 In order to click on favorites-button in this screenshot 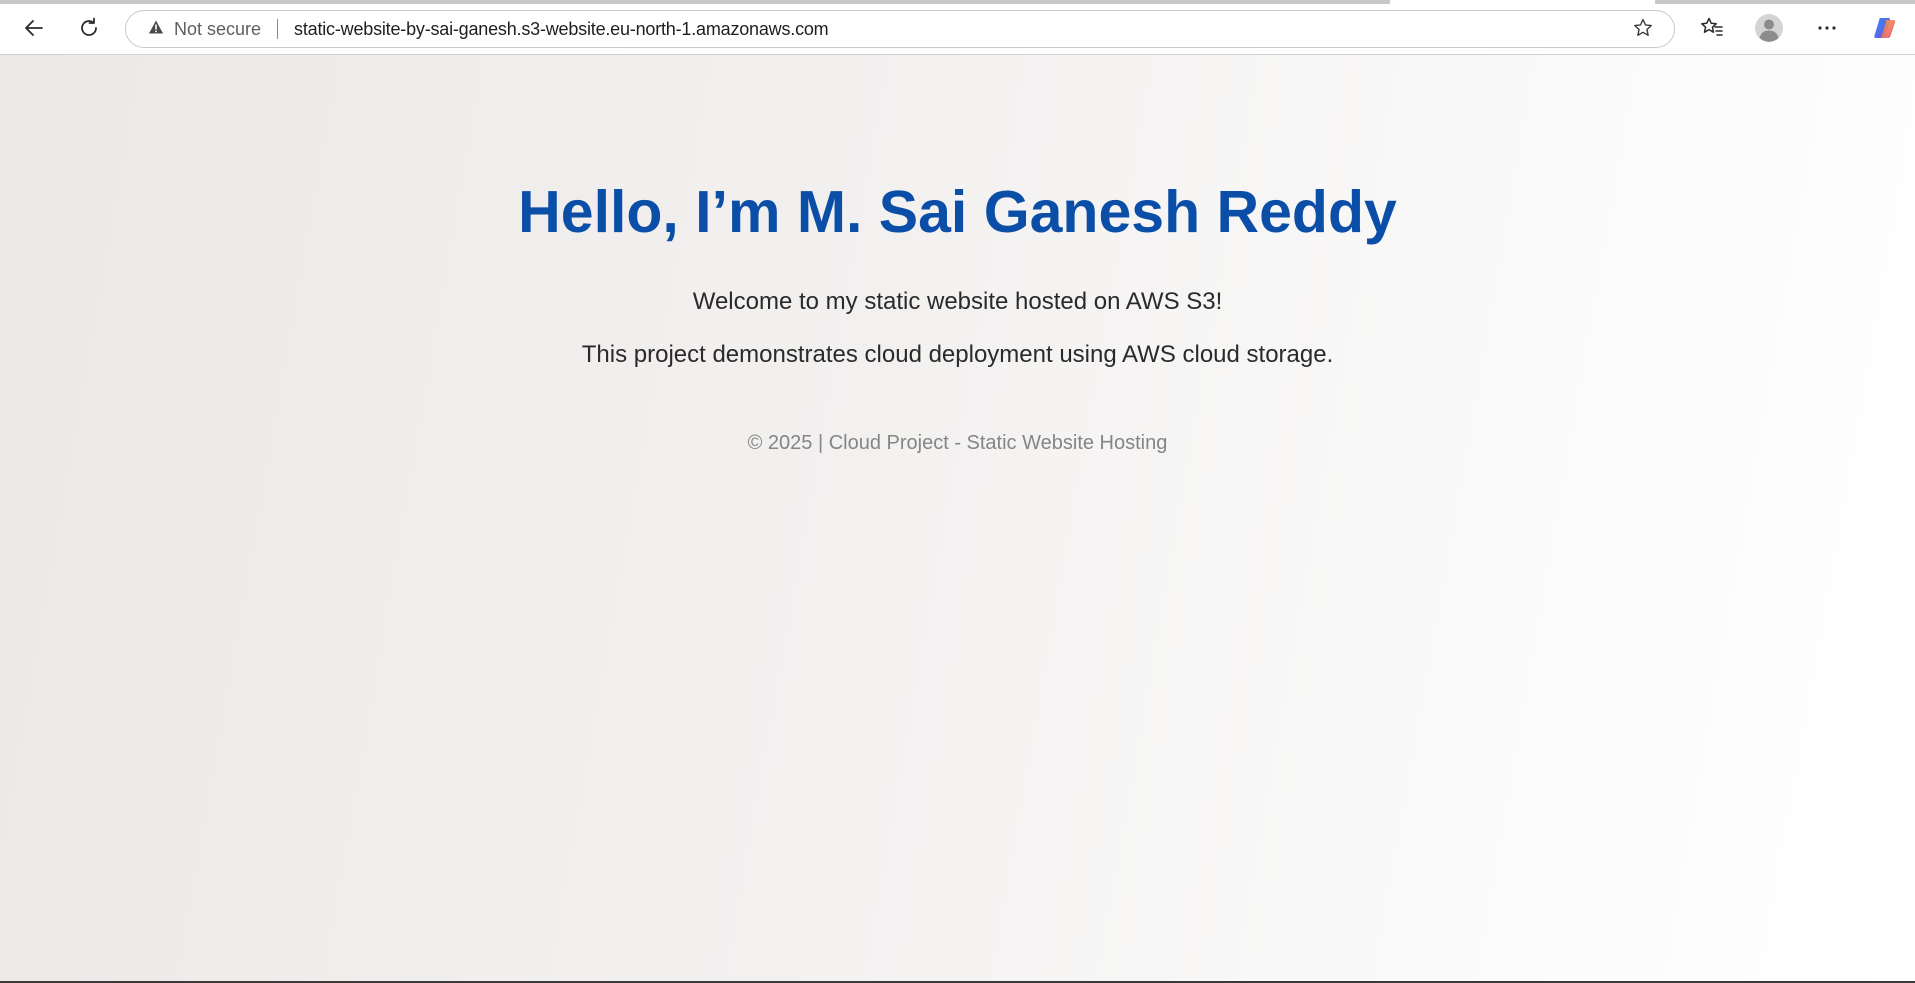, I will do `click(1712, 28)`.